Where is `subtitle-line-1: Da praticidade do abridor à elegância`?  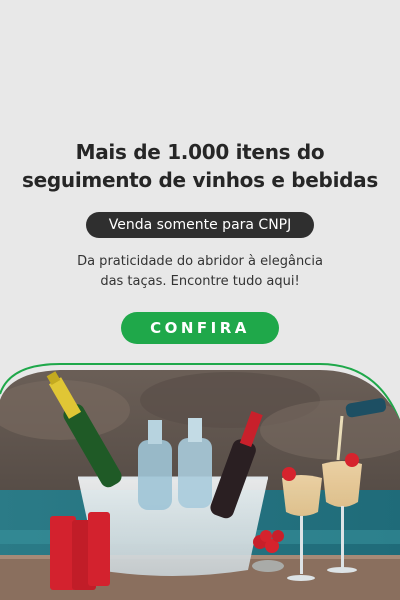 subtitle-line-1: Da praticidade do abridor à elegância is located at coordinates (200, 261).